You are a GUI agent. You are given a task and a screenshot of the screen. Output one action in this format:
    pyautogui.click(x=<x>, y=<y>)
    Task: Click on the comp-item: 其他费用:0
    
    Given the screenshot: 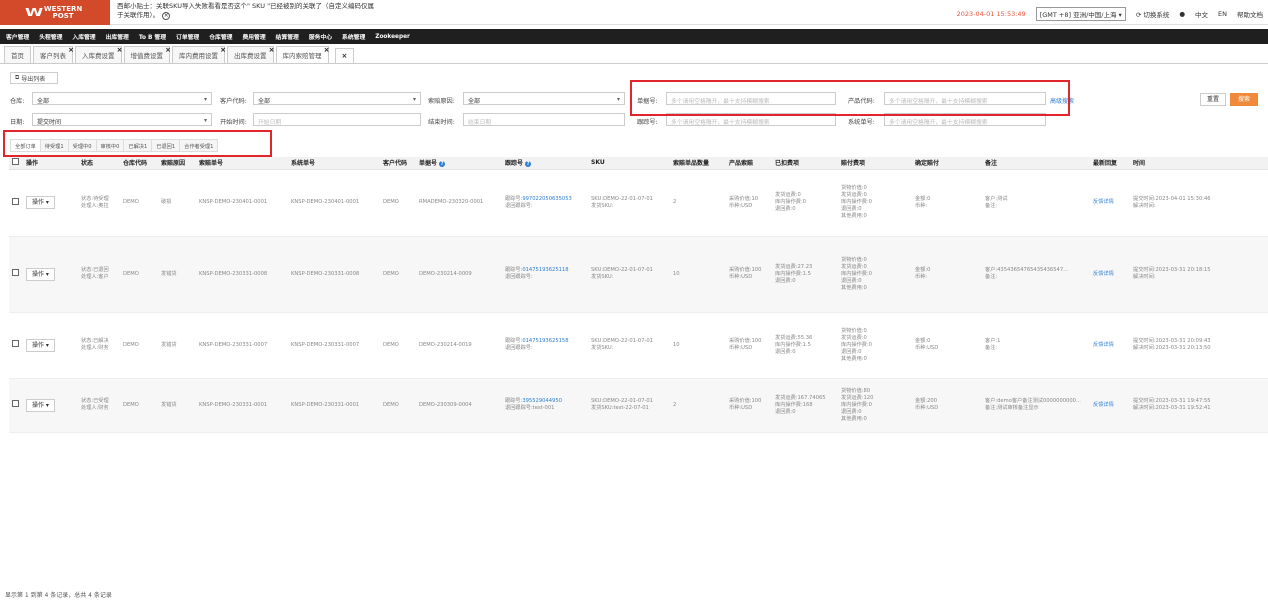 What is the action you would take?
    pyautogui.click(x=854, y=418)
    